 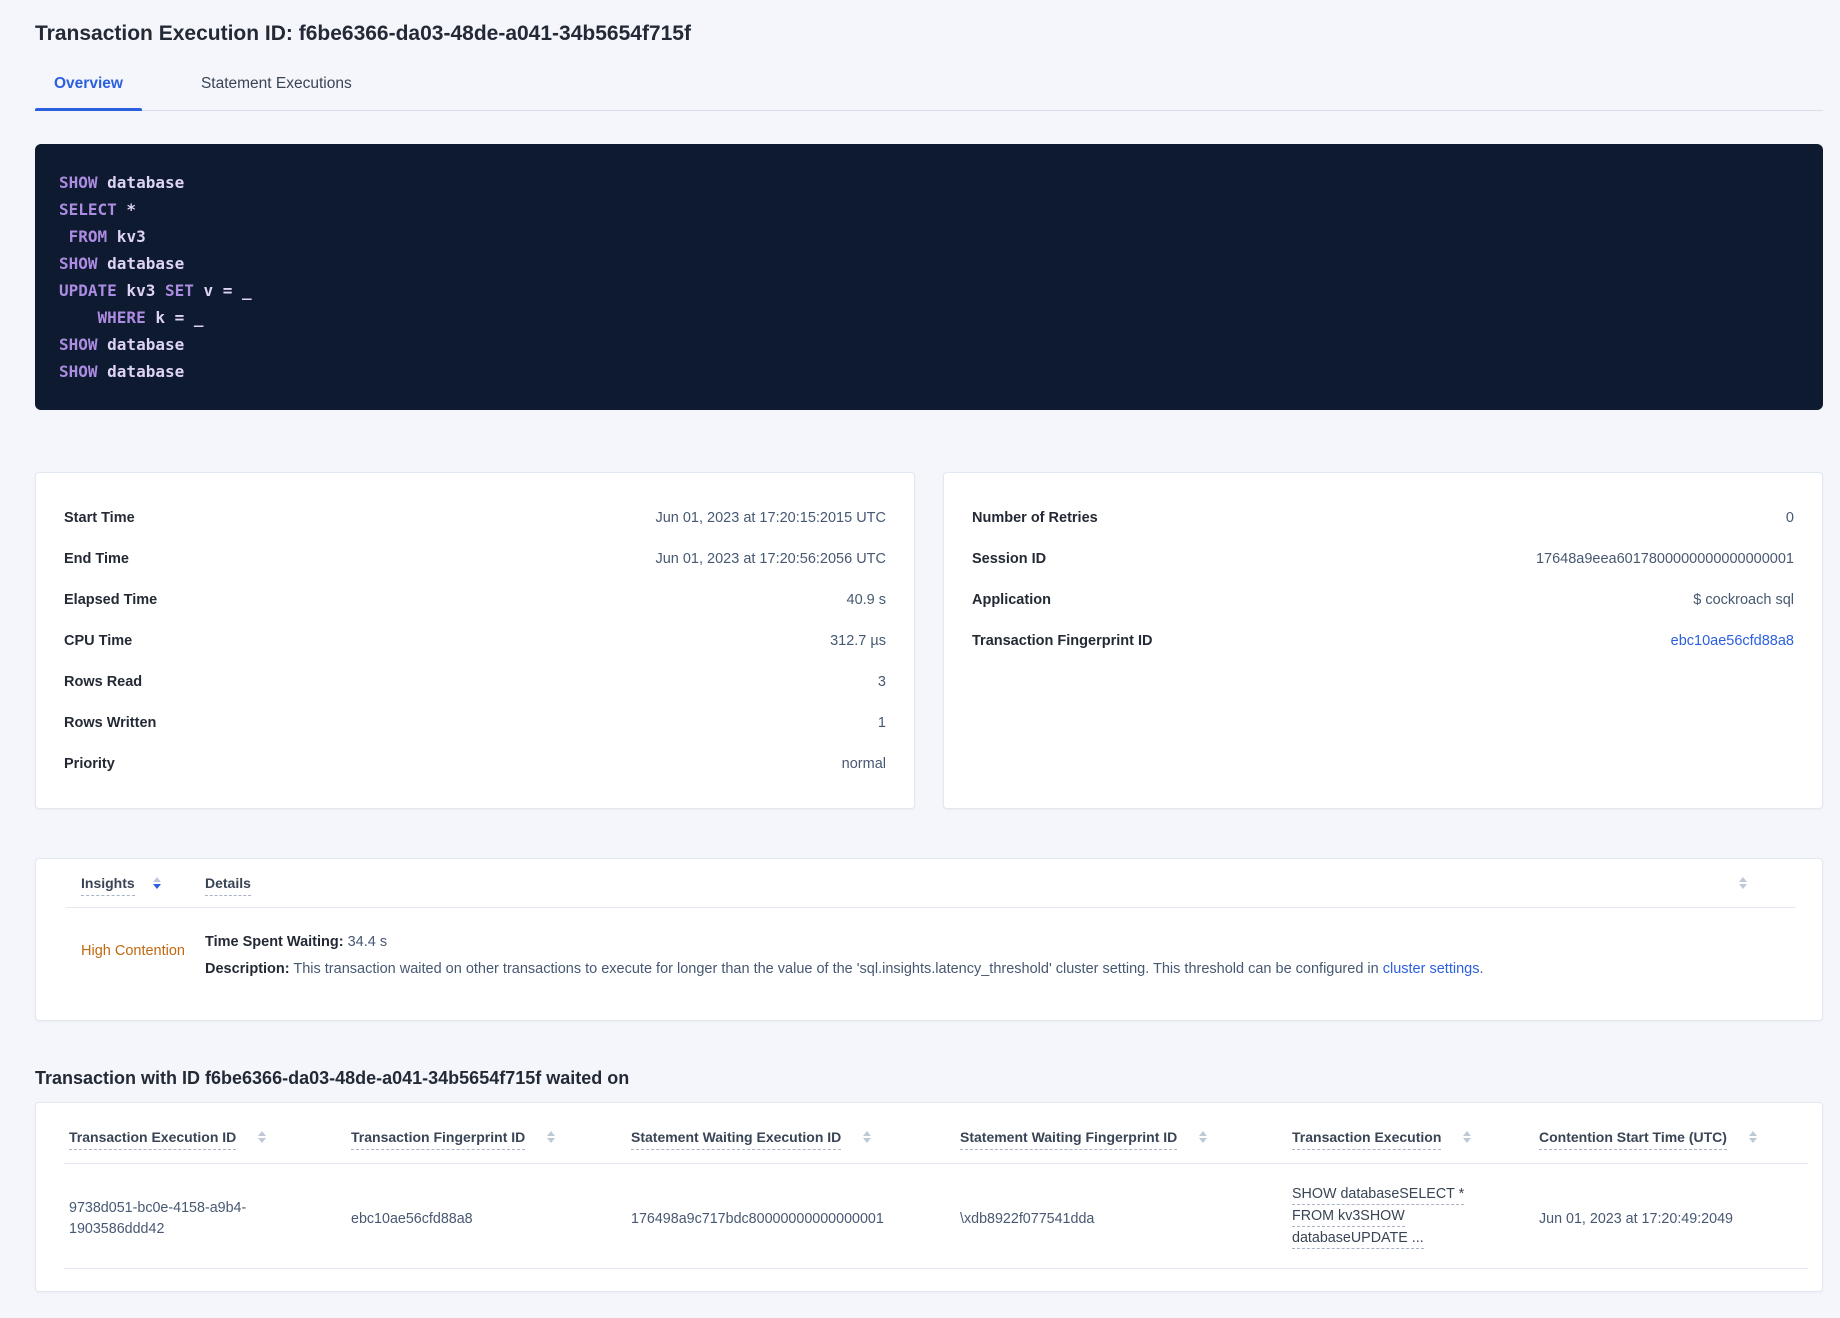 What do you see at coordinates (107, 236) in the screenshot?
I see `sql-line: FROM kv3` at bounding box center [107, 236].